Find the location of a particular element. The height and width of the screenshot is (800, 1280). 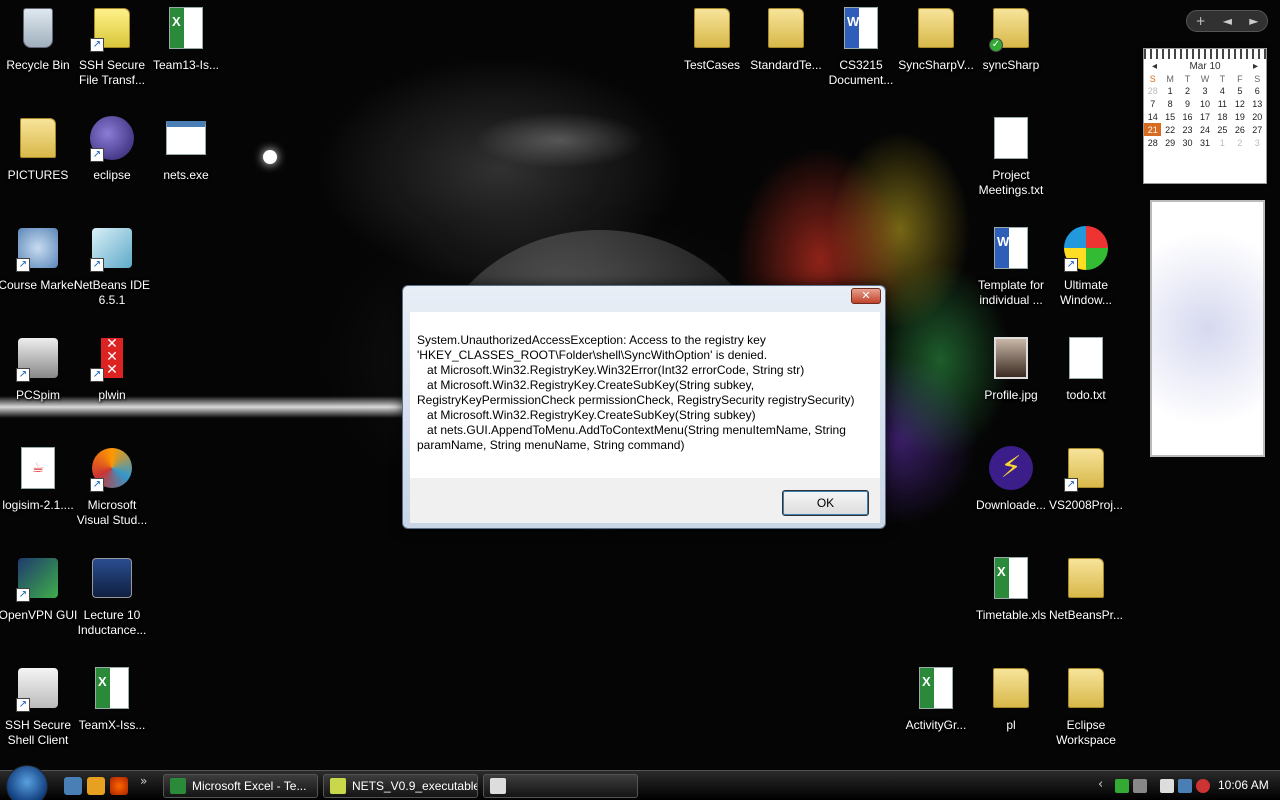

calendar-day: 18 is located at coordinates (1222, 116).